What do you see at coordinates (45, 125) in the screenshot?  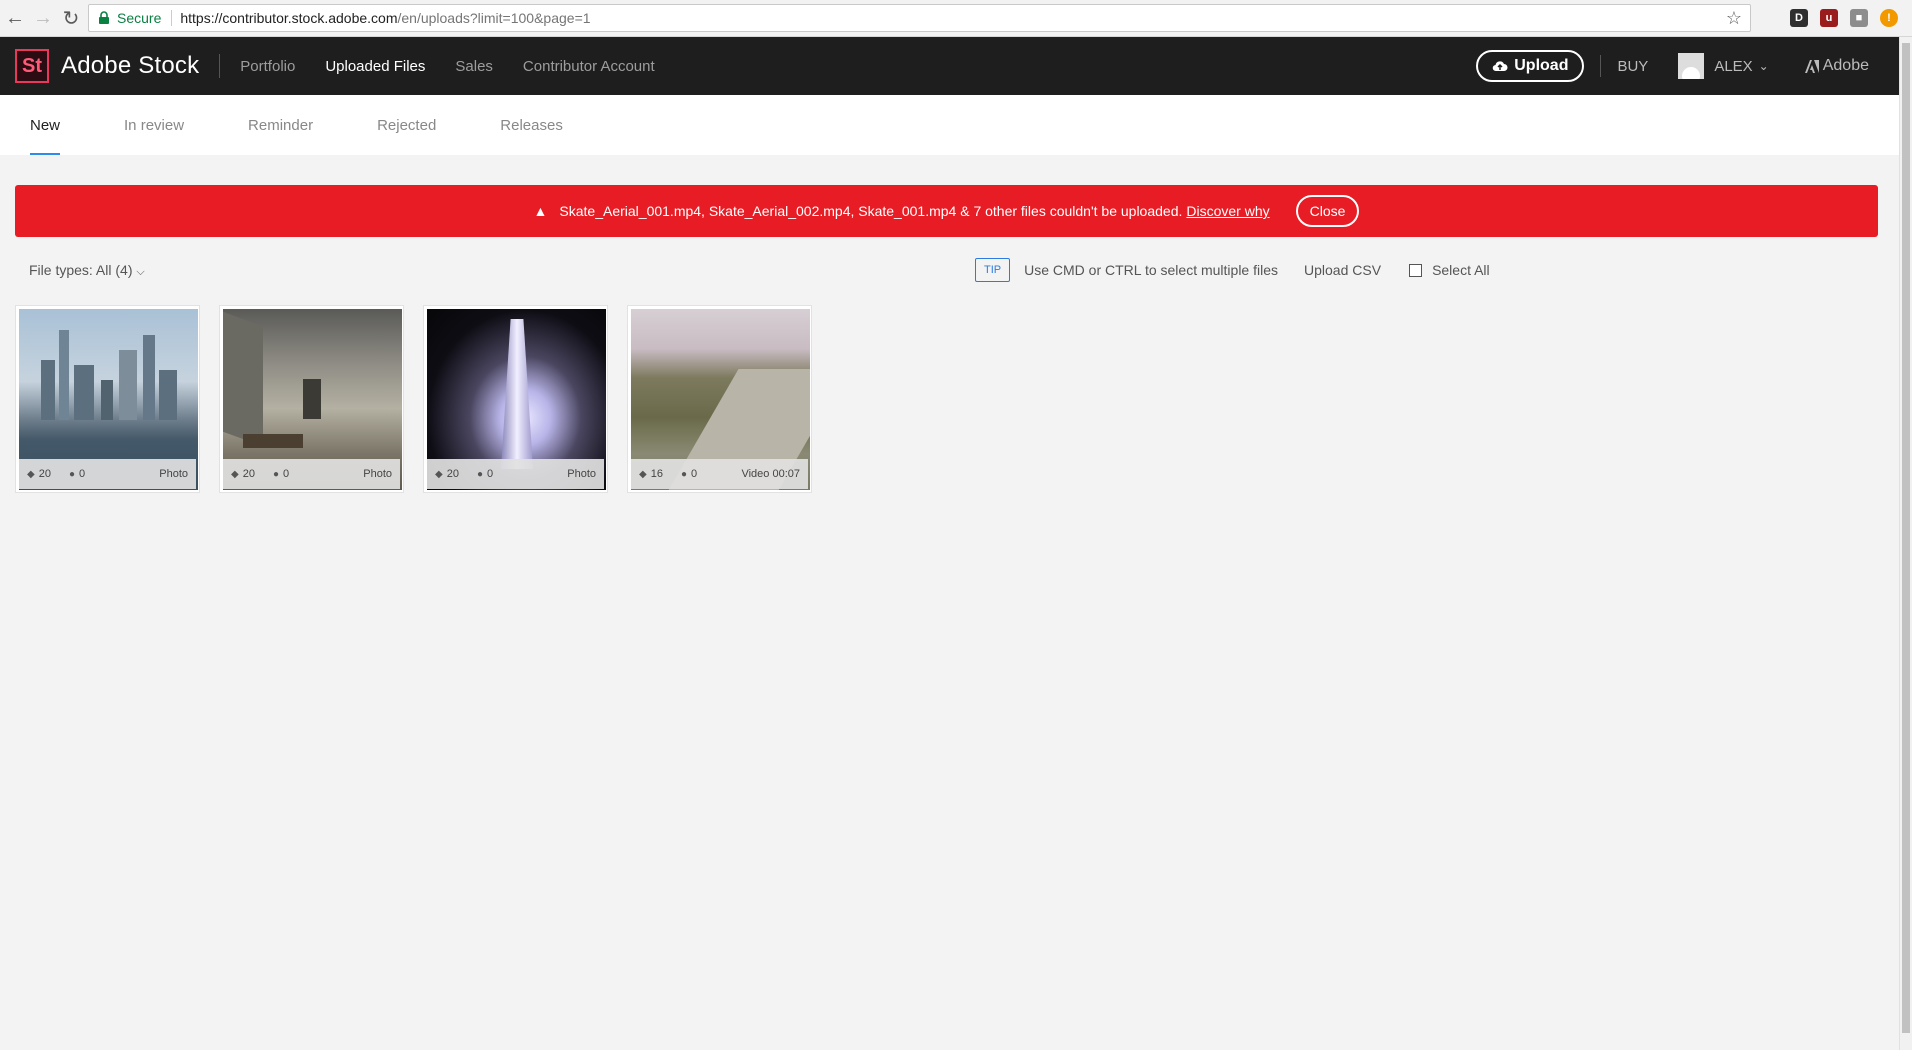 I see `tab-new: New` at bounding box center [45, 125].